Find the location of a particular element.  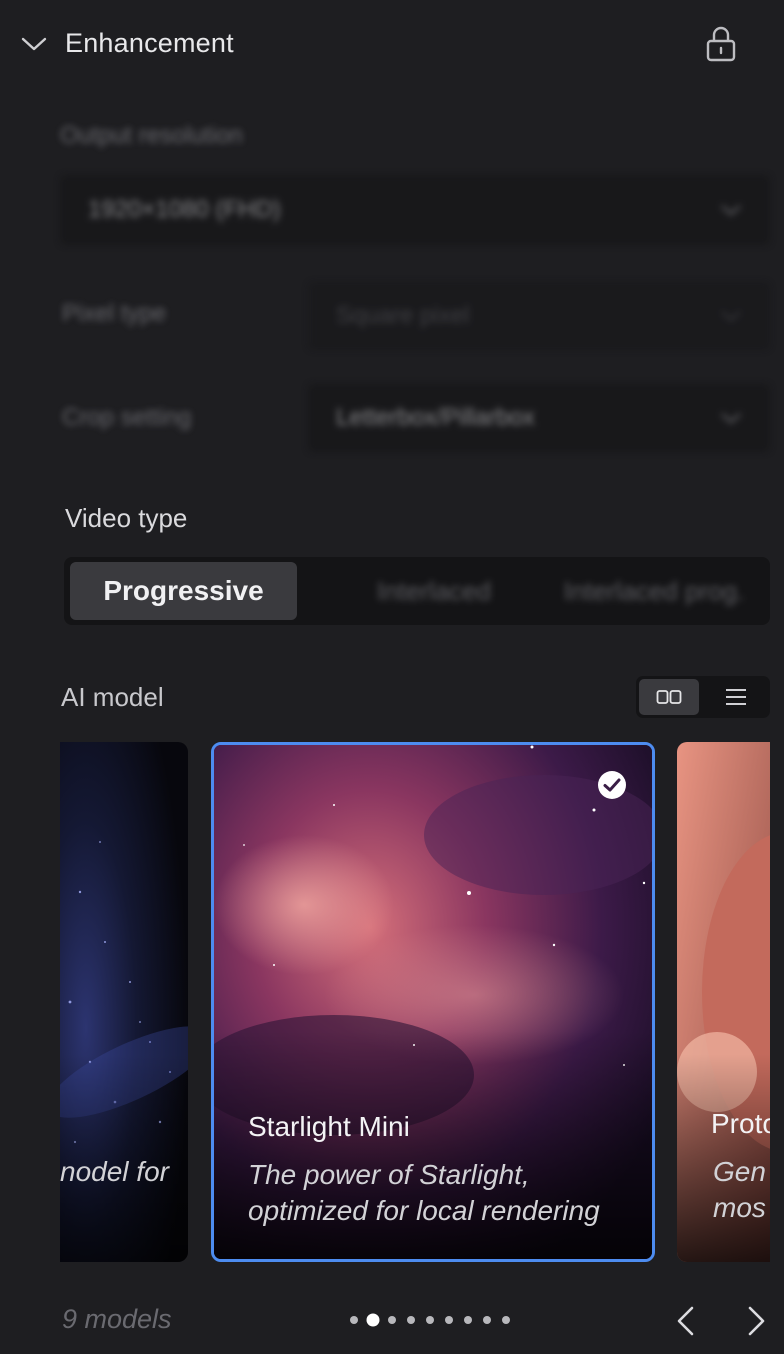

output-resolution-value: 1920×1080 (FHD) is located at coordinates (184, 209).